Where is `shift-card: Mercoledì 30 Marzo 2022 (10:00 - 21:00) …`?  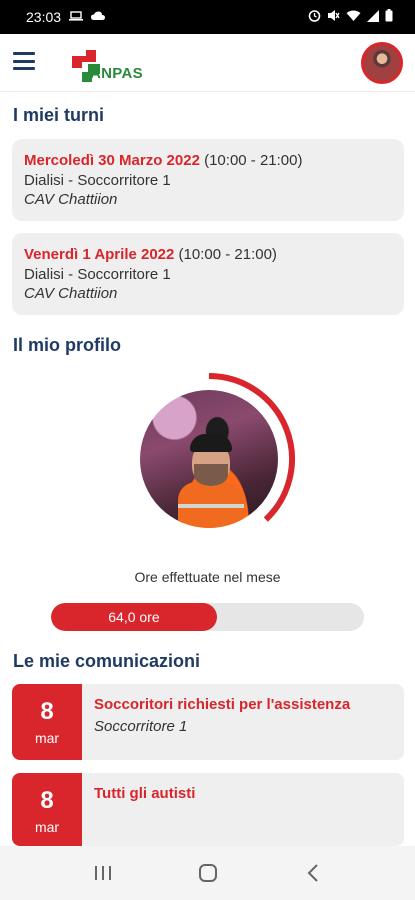 shift-card: Mercoledì 30 Marzo 2022 (10:00 - 21:00) … is located at coordinates (208, 180).